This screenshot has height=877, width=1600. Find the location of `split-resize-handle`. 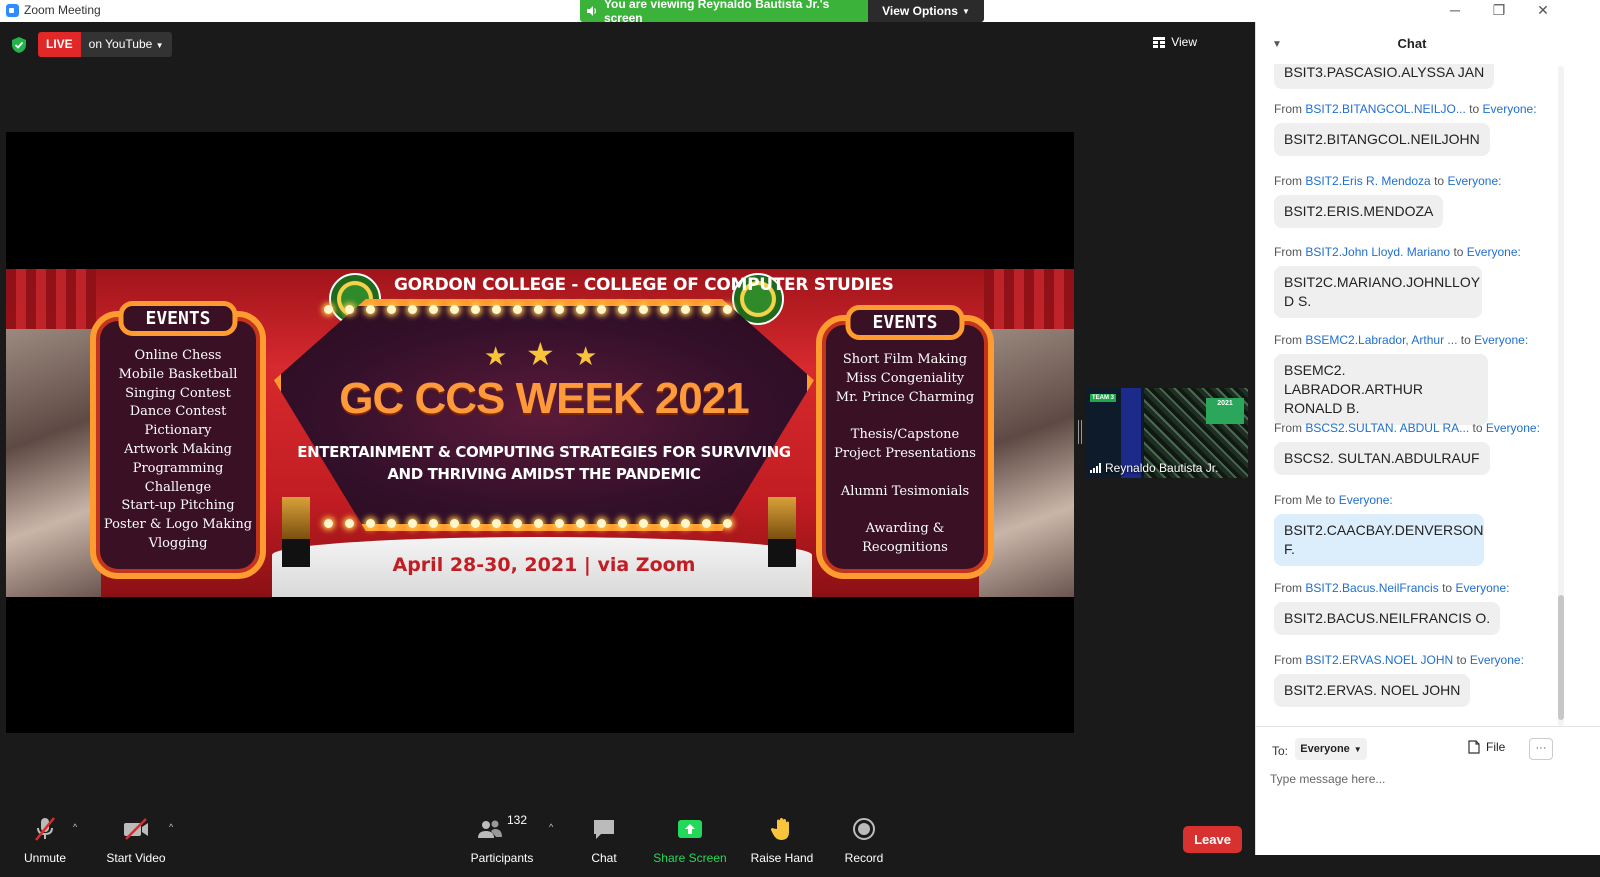

split-resize-handle is located at coordinates (1080, 432).